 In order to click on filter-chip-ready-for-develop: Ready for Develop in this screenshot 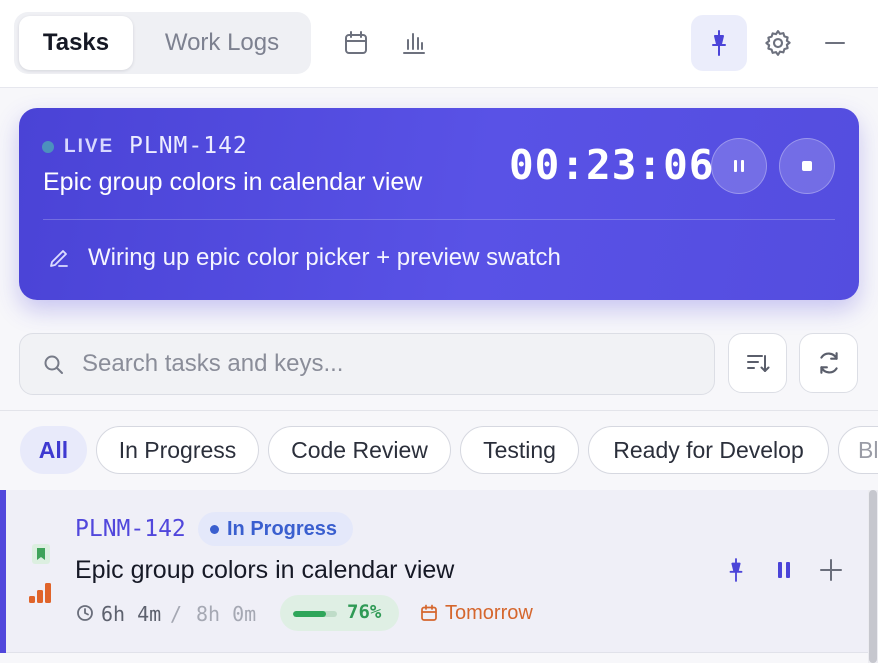, I will do `click(708, 450)`.